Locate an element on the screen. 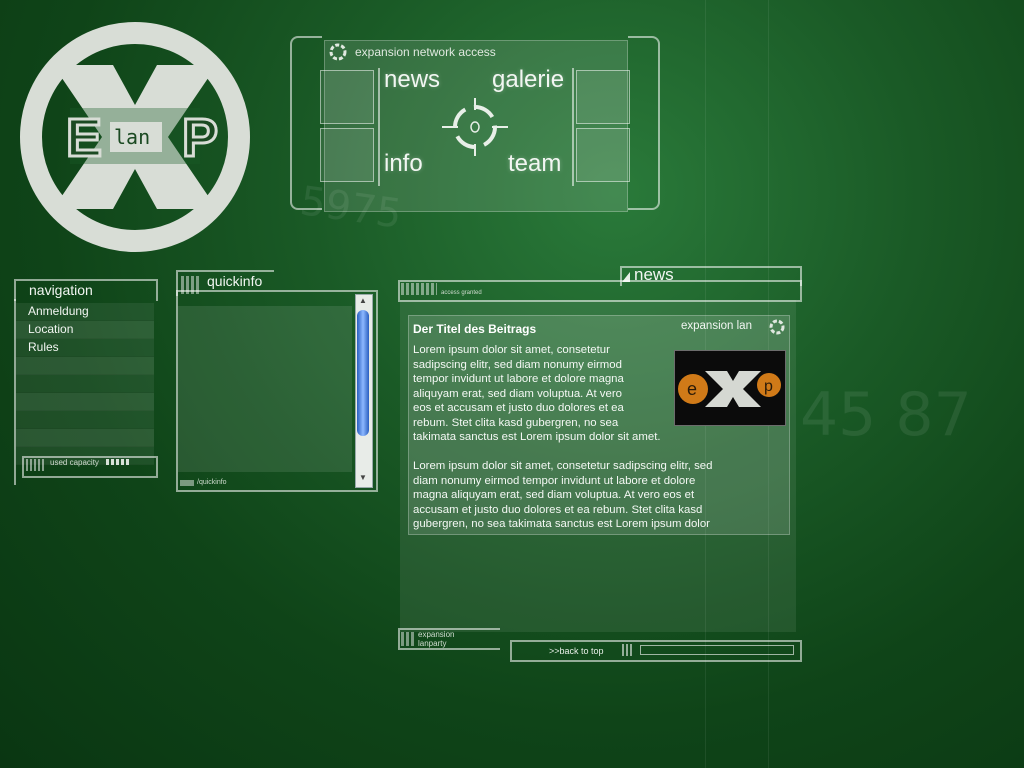 The width and height of the screenshot is (1024, 768). quickinfo-footer: /quickinfo is located at coordinates (212, 482).